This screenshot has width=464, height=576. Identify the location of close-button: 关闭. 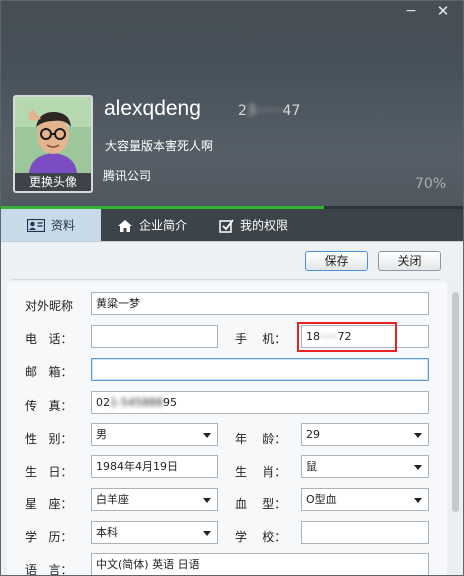
(409, 261).